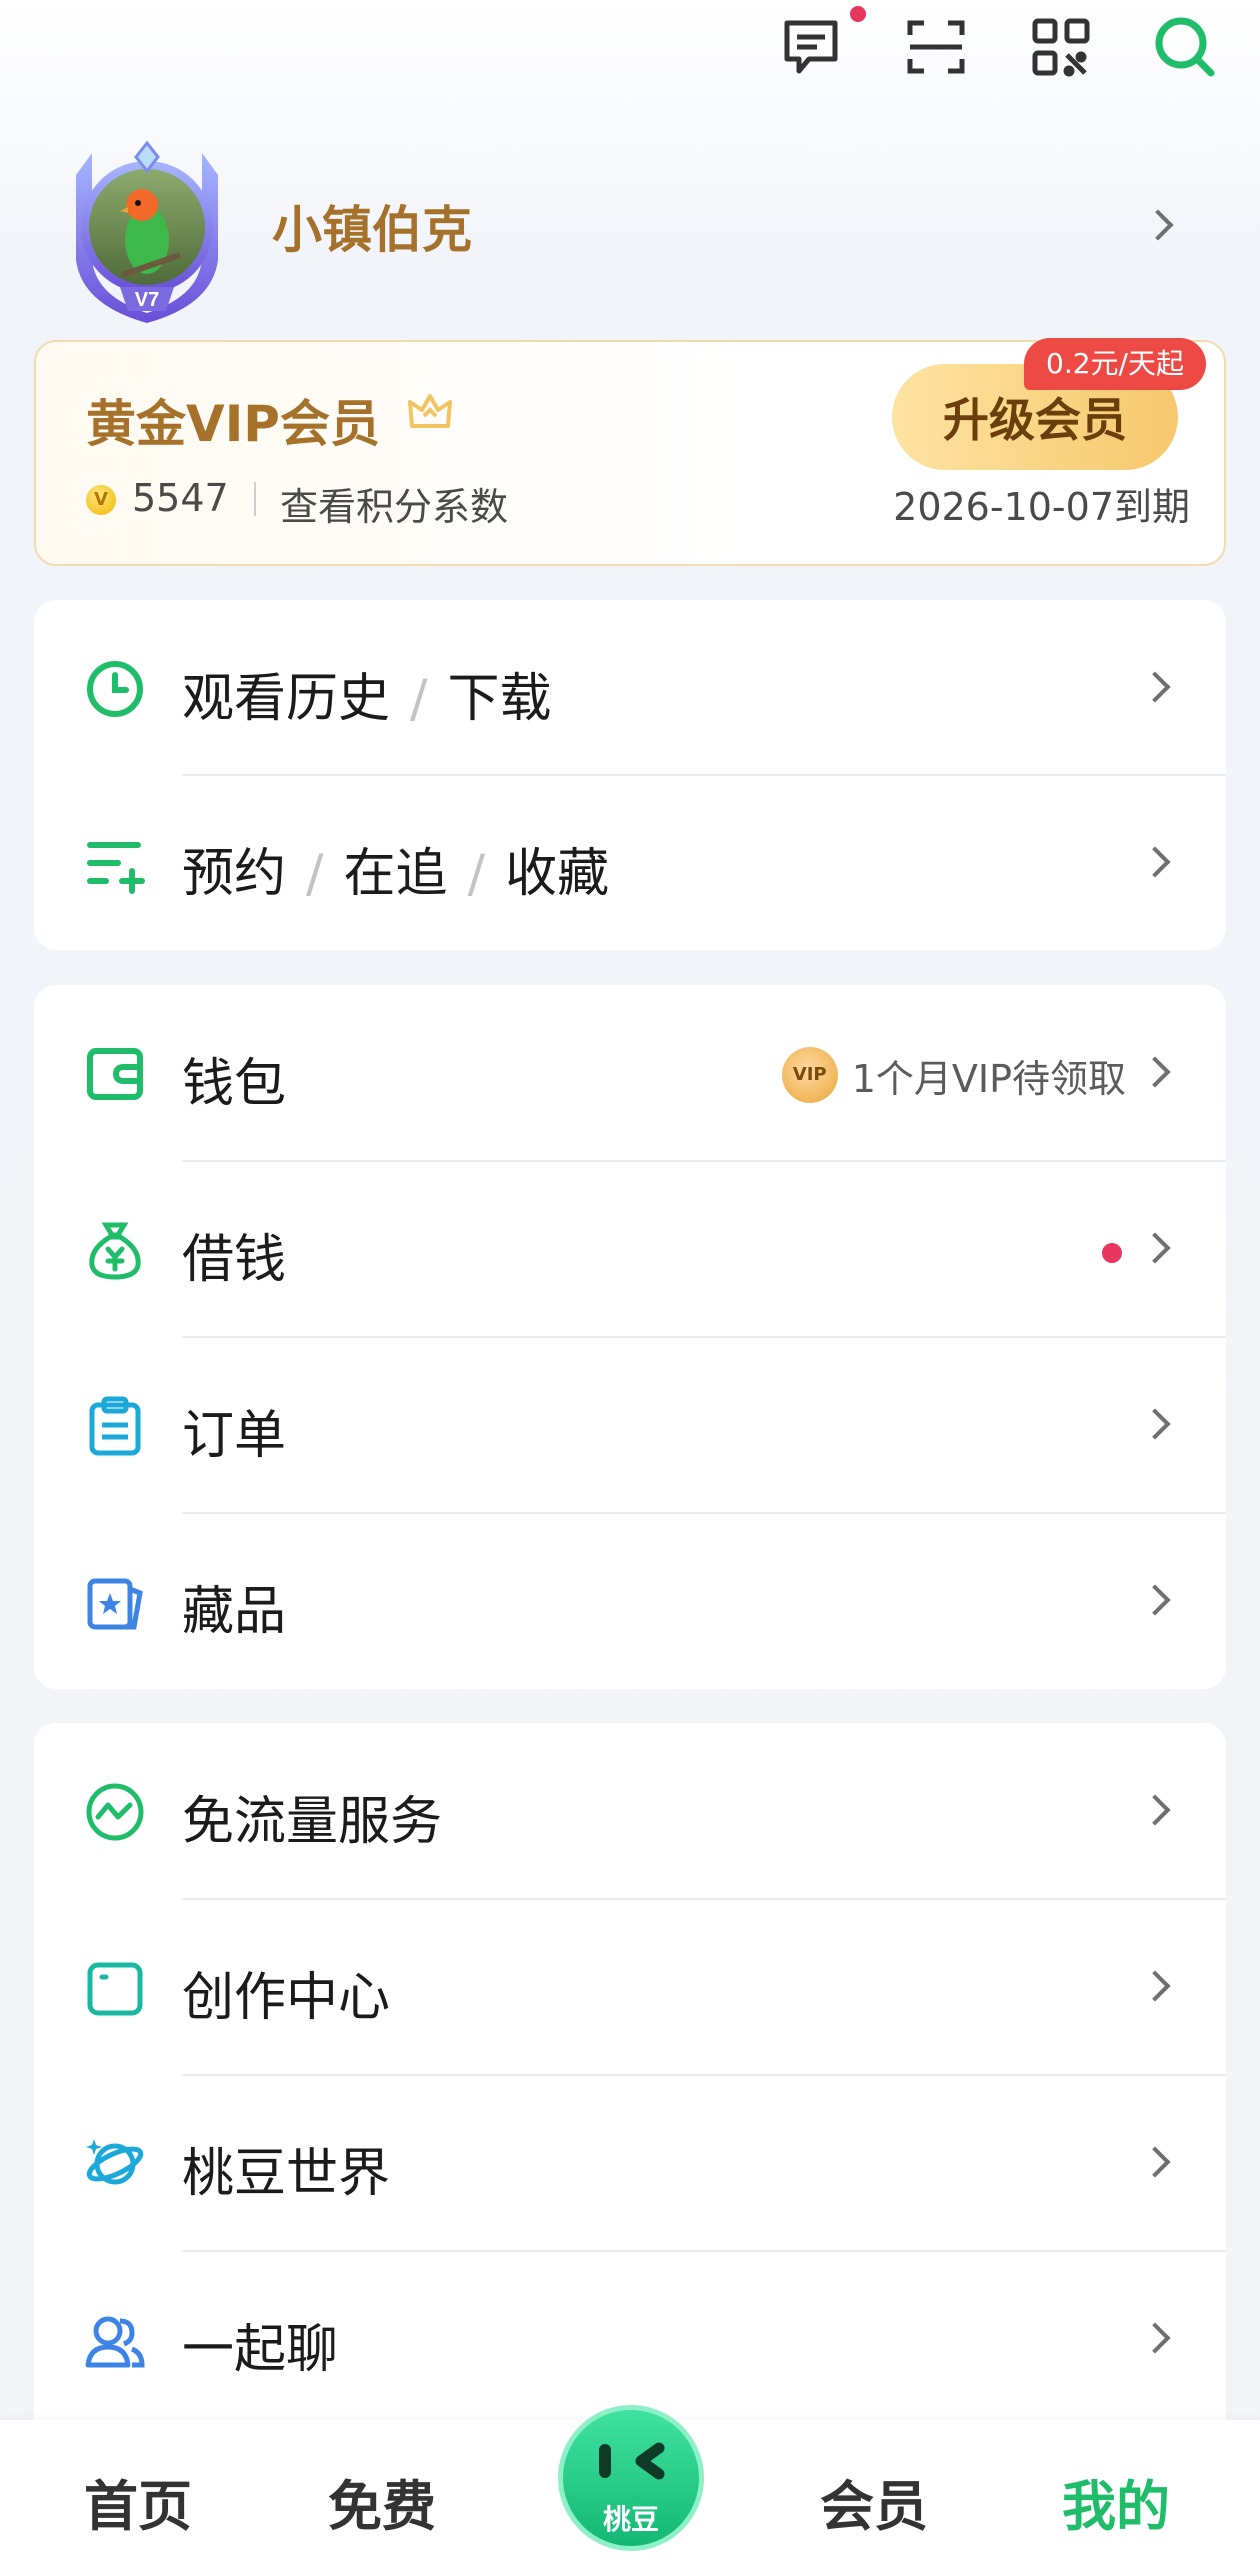 This screenshot has width=1260, height=2565. What do you see at coordinates (234, 1260) in the screenshot?
I see `borrow-label: 借钱` at bounding box center [234, 1260].